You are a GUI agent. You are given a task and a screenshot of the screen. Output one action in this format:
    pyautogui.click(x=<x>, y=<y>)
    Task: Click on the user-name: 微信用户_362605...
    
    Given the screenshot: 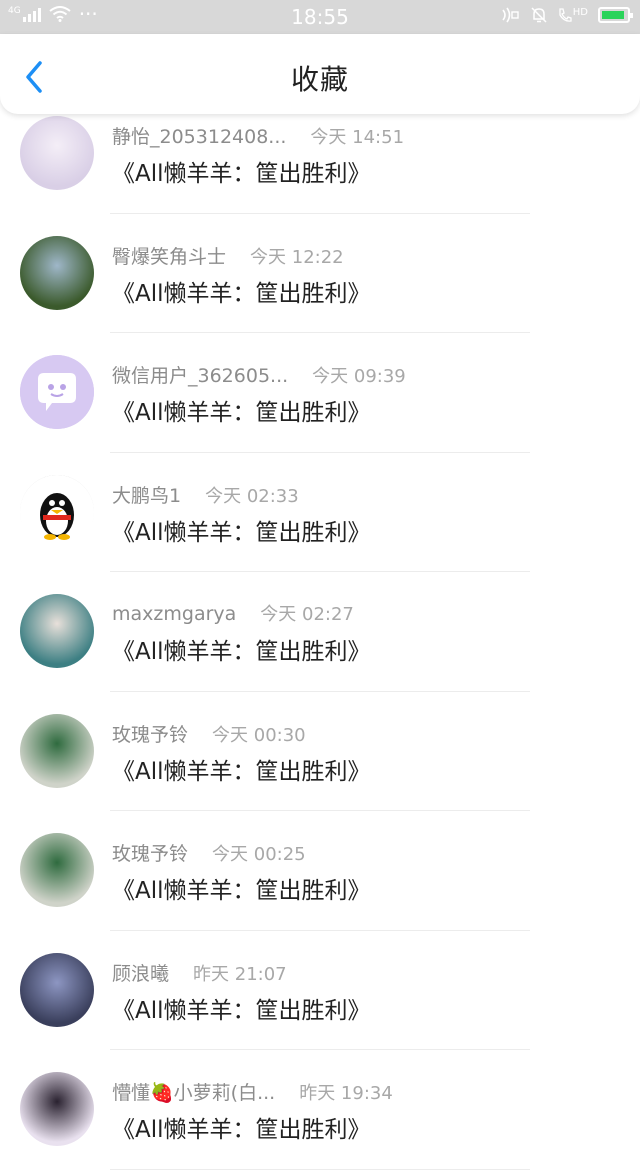 What is the action you would take?
    pyautogui.click(x=200, y=376)
    